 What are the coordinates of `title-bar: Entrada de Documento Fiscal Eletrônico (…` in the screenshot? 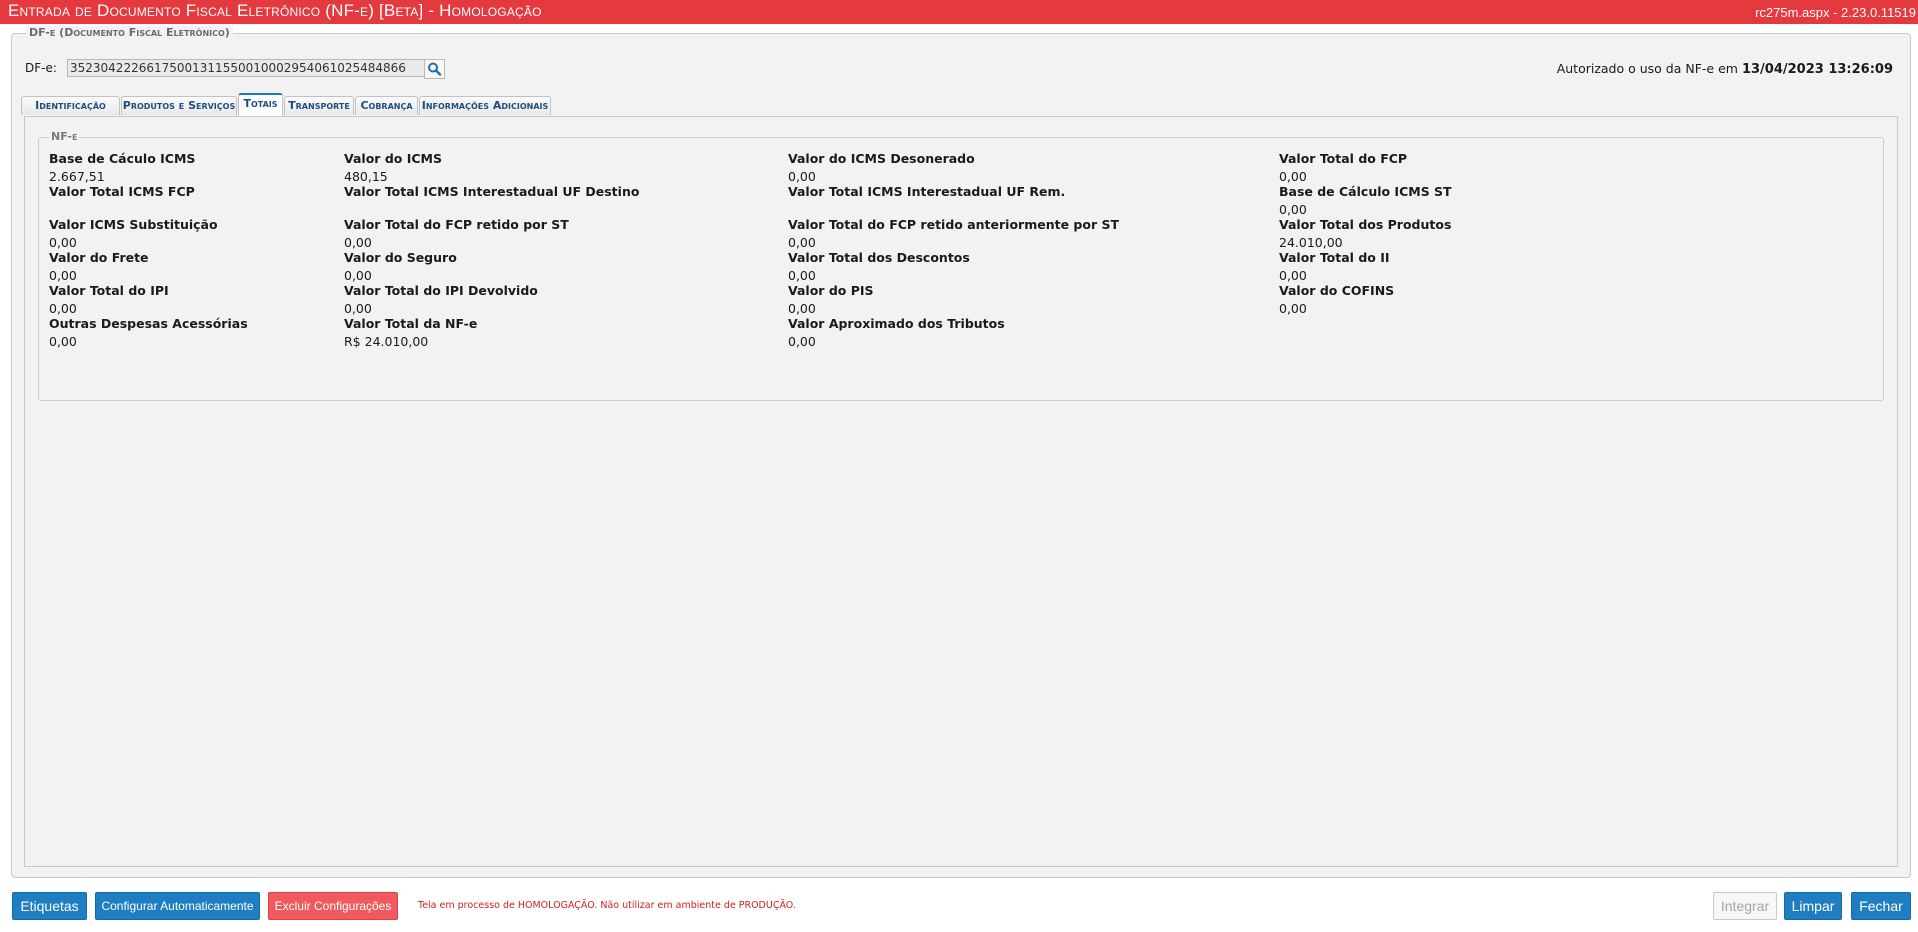 It's located at (959, 12).